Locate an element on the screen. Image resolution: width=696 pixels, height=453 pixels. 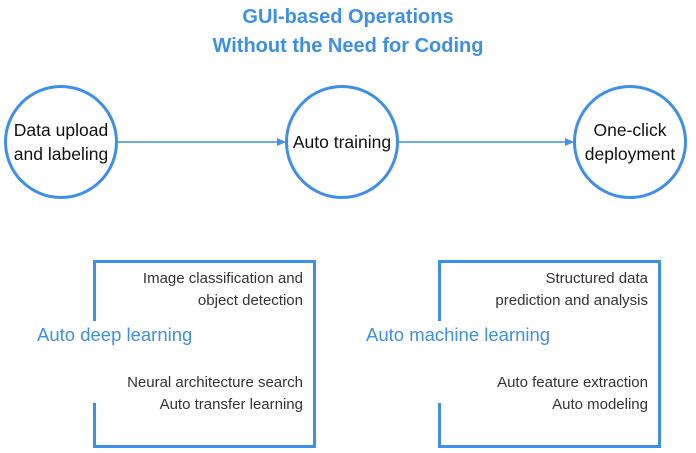
step-data-upload-circle: Data upload and labeling is located at coordinates (61, 142).